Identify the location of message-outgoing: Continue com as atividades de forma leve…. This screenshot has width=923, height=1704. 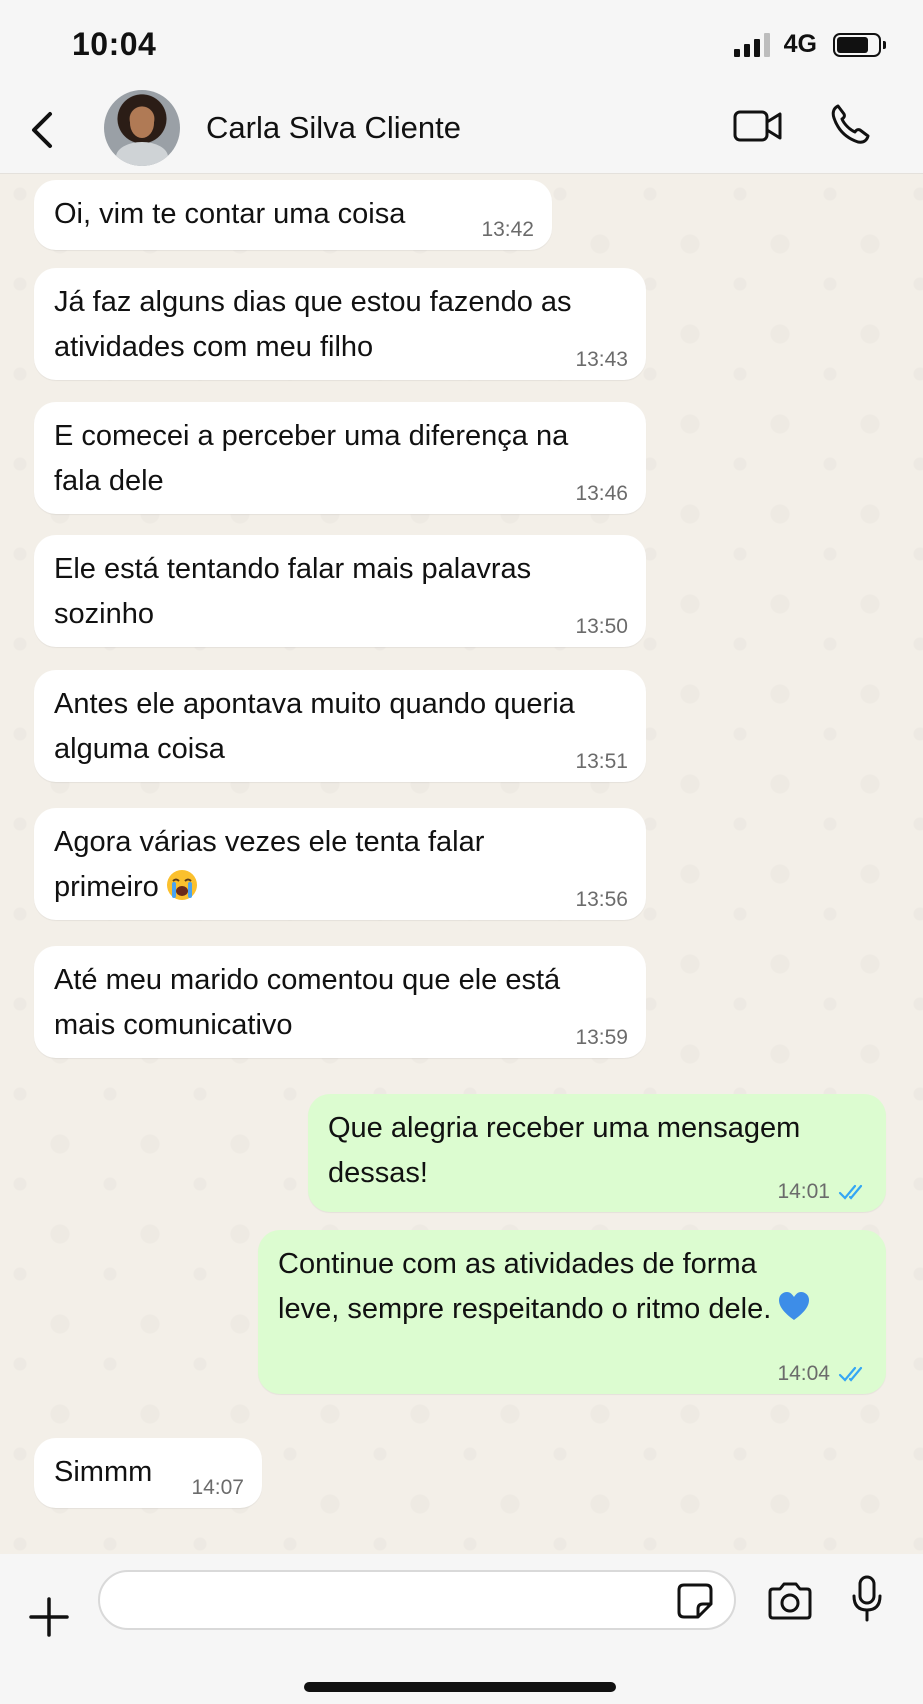
(572, 1312).